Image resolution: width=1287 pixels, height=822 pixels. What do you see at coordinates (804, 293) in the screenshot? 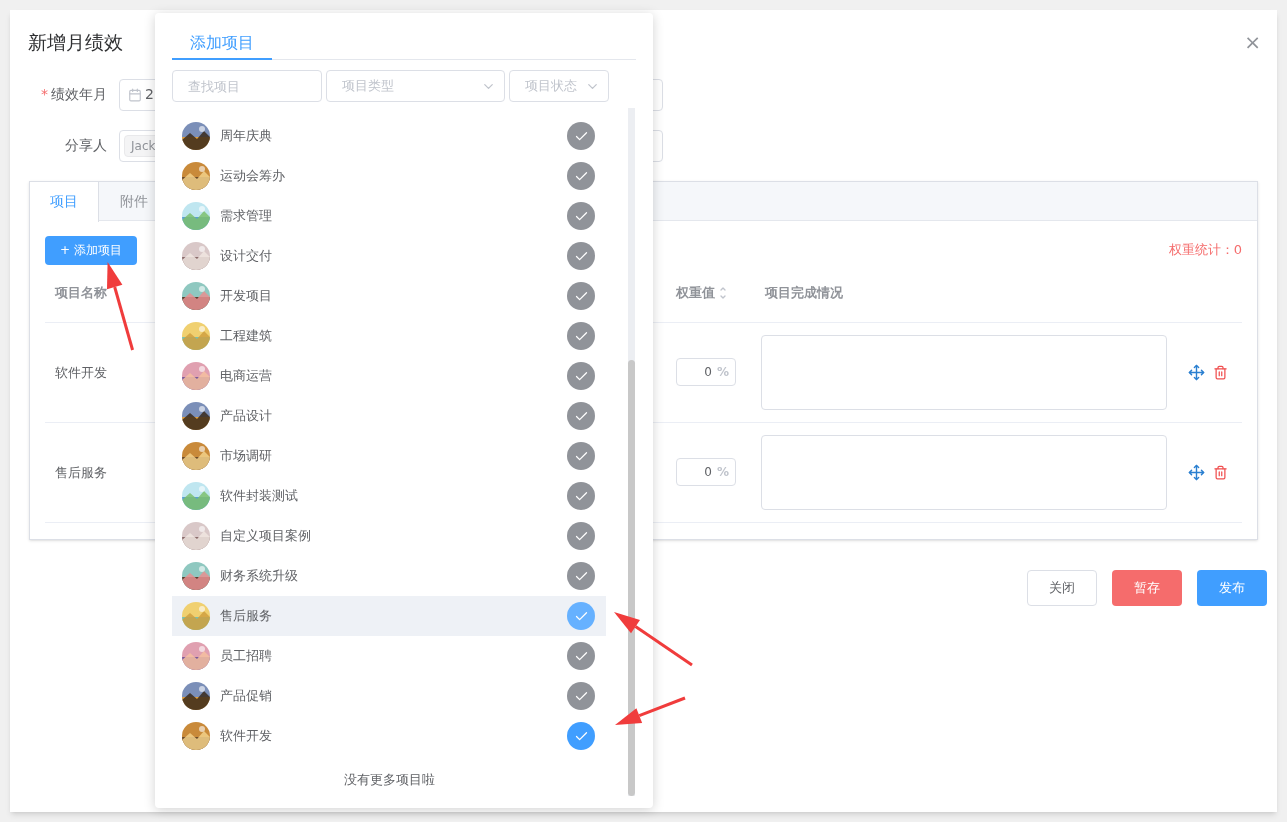
I see `column-header: 项目完成情况` at bounding box center [804, 293].